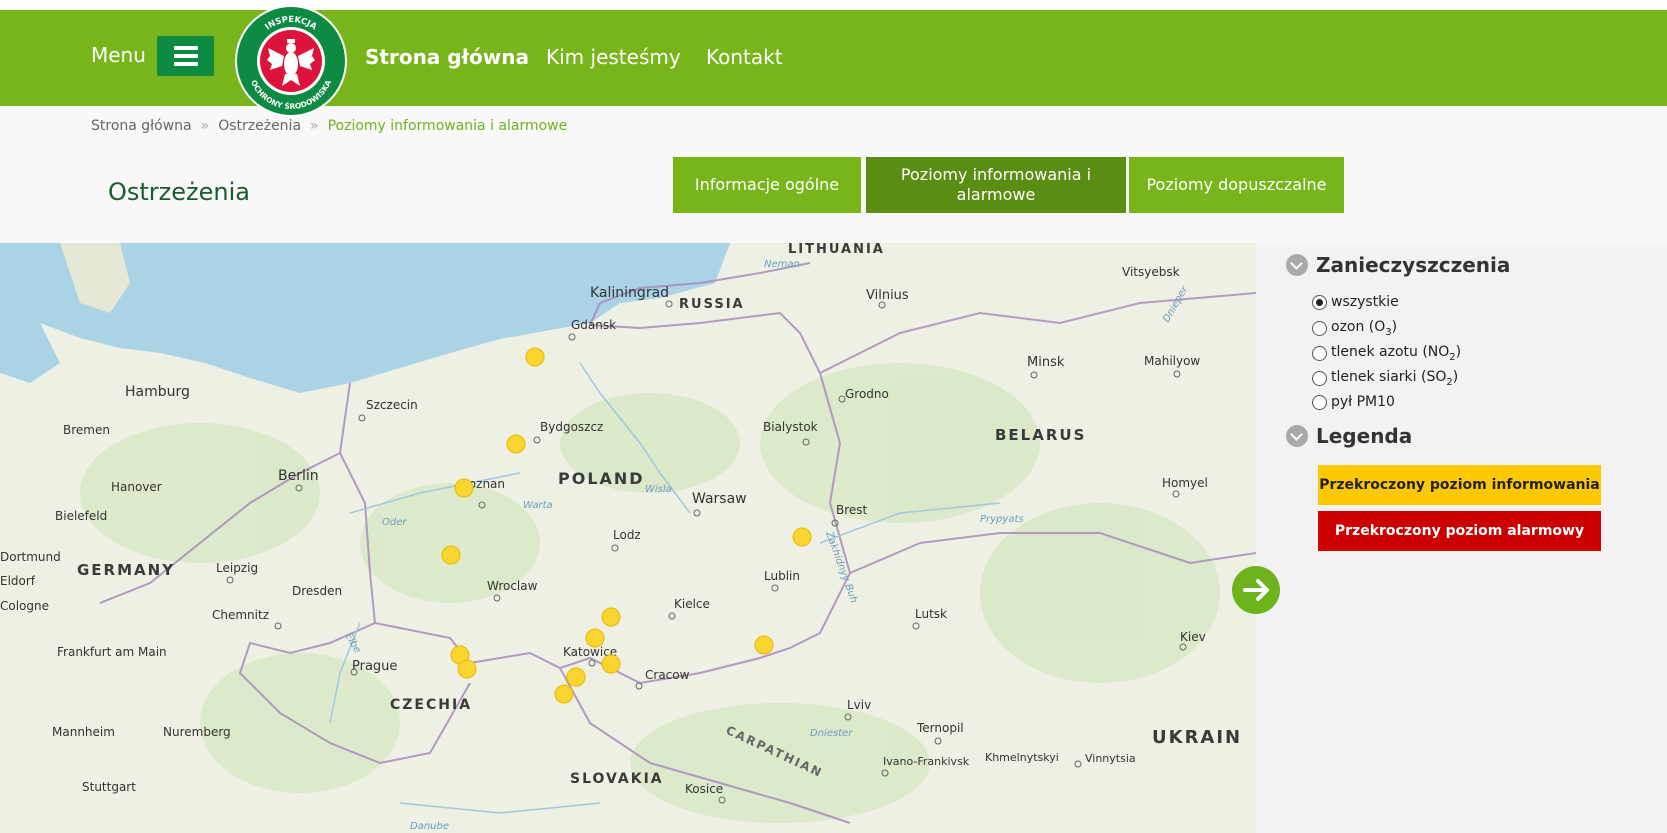 Image resolution: width=1667 pixels, height=833 pixels. Describe the element at coordinates (291, 61) in the screenshot. I see `gios-logo: INSPEKCJA OCHRONY ŚRODOWISKA` at that location.